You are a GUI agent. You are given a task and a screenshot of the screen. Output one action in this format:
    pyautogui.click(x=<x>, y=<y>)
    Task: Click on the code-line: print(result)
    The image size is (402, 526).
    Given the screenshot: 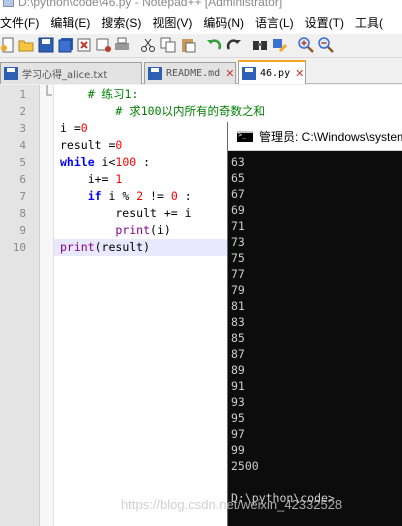 What is the action you would take?
    pyautogui.click(x=105, y=247)
    